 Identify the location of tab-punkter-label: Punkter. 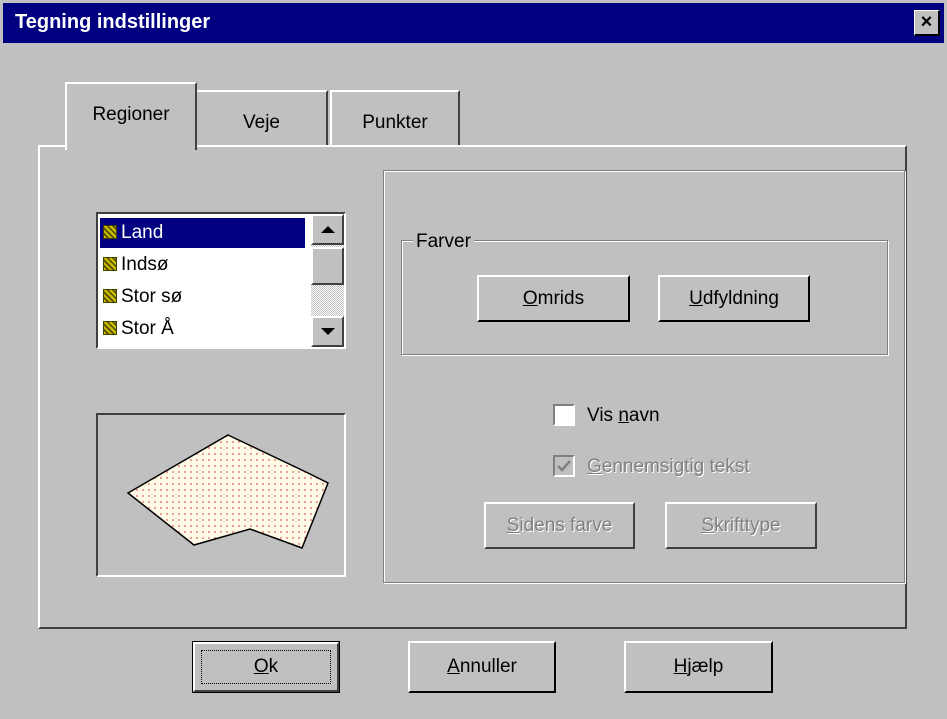
(395, 122).